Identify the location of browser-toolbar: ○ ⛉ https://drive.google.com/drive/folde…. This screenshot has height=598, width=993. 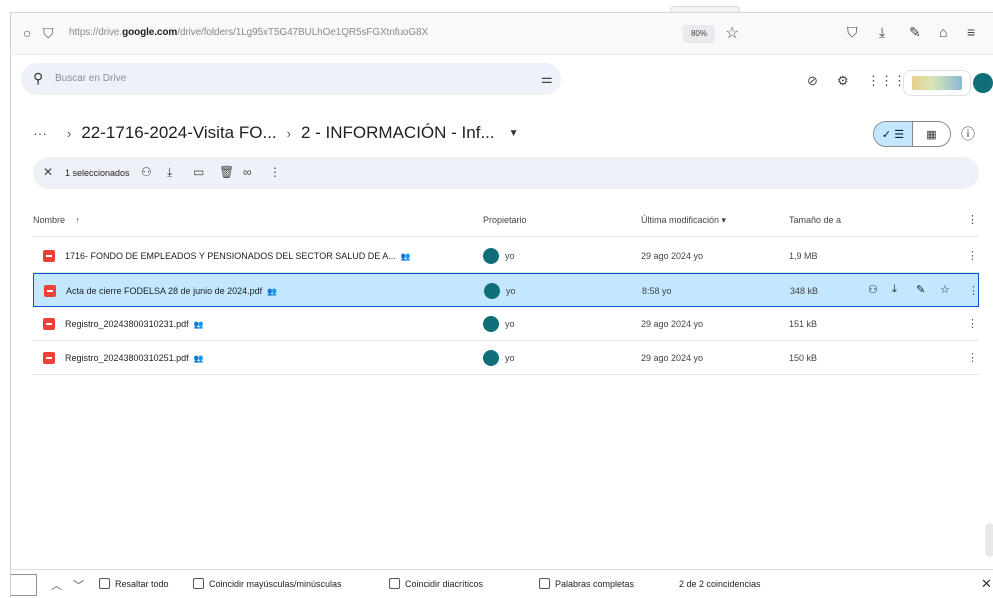
(502, 34).